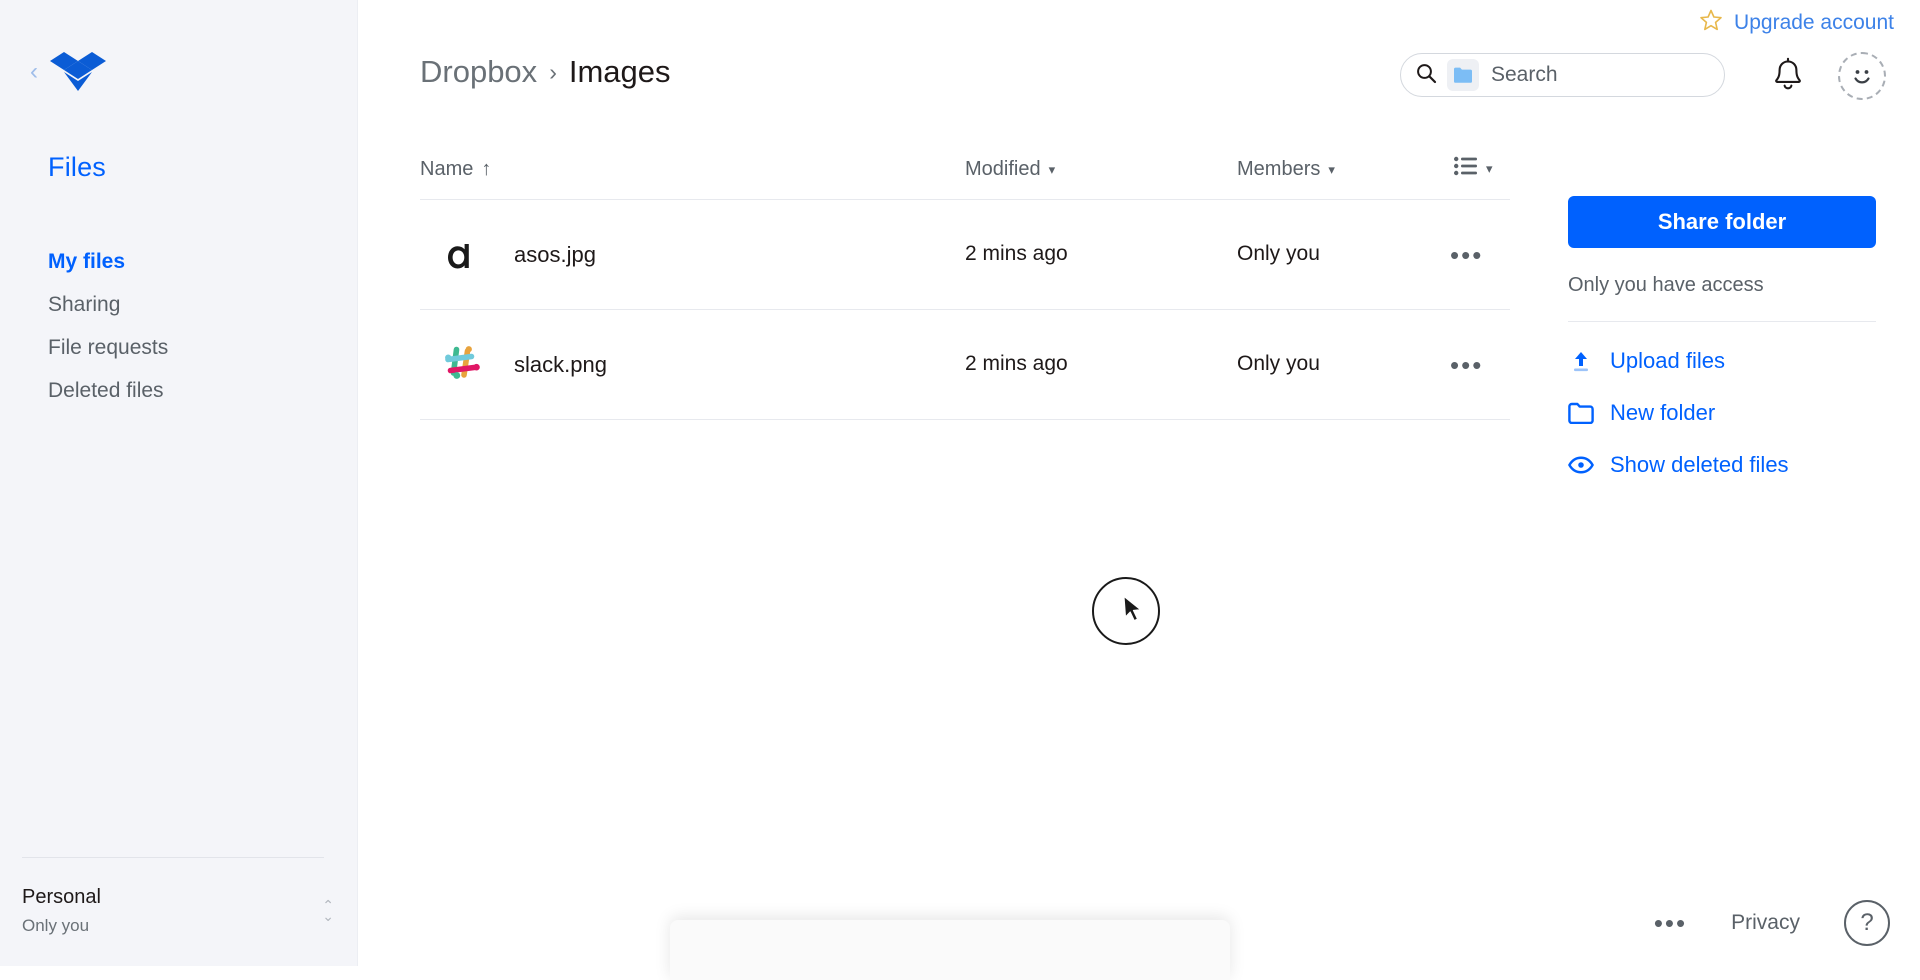 The height and width of the screenshot is (980, 1920). I want to click on column-header-name: Name ↑, so click(455, 169).